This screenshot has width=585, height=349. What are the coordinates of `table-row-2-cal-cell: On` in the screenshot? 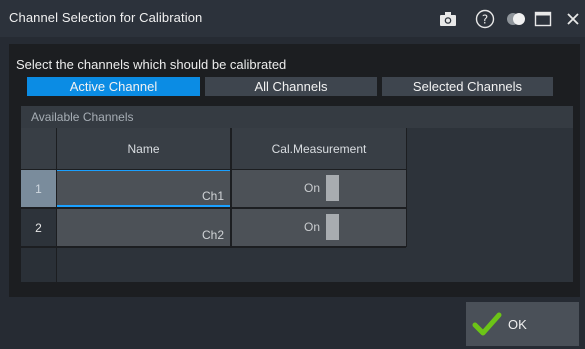 It's located at (319, 227).